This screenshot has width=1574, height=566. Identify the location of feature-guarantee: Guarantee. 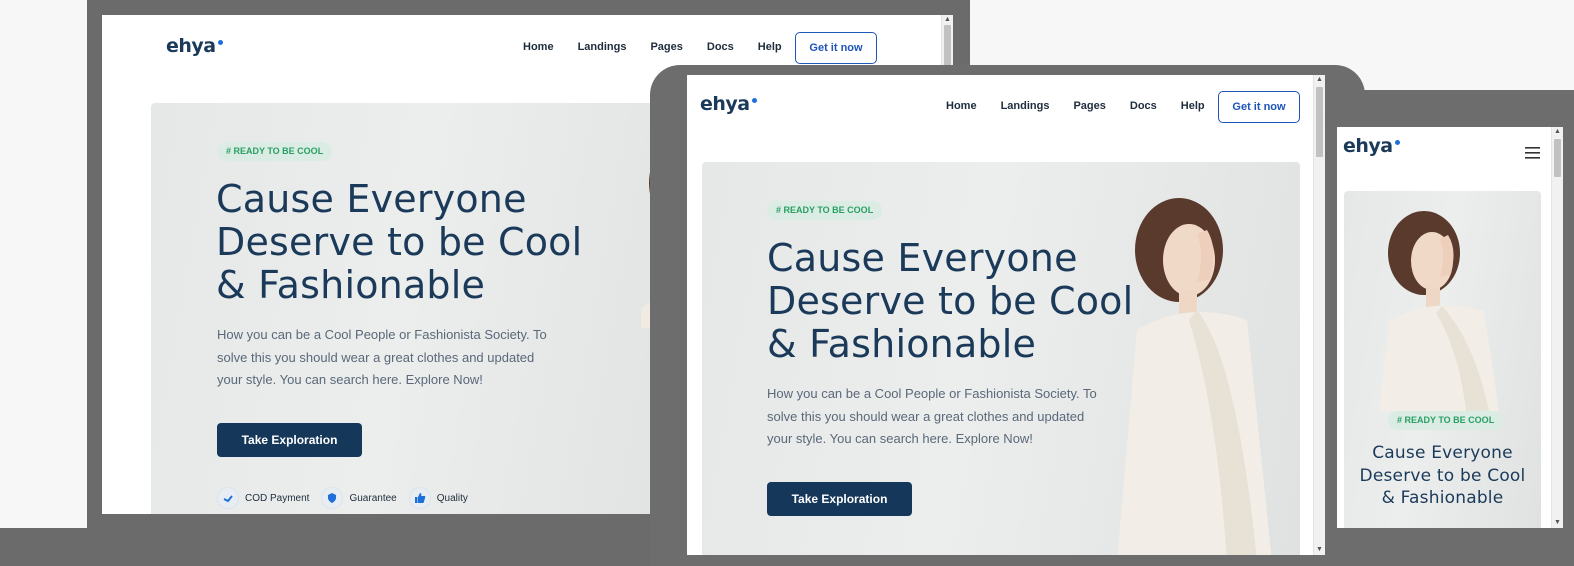
(359, 498).